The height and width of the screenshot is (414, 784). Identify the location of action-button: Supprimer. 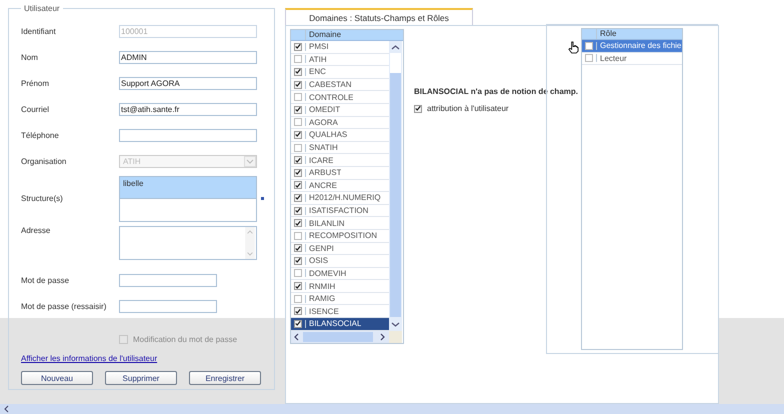
(141, 378).